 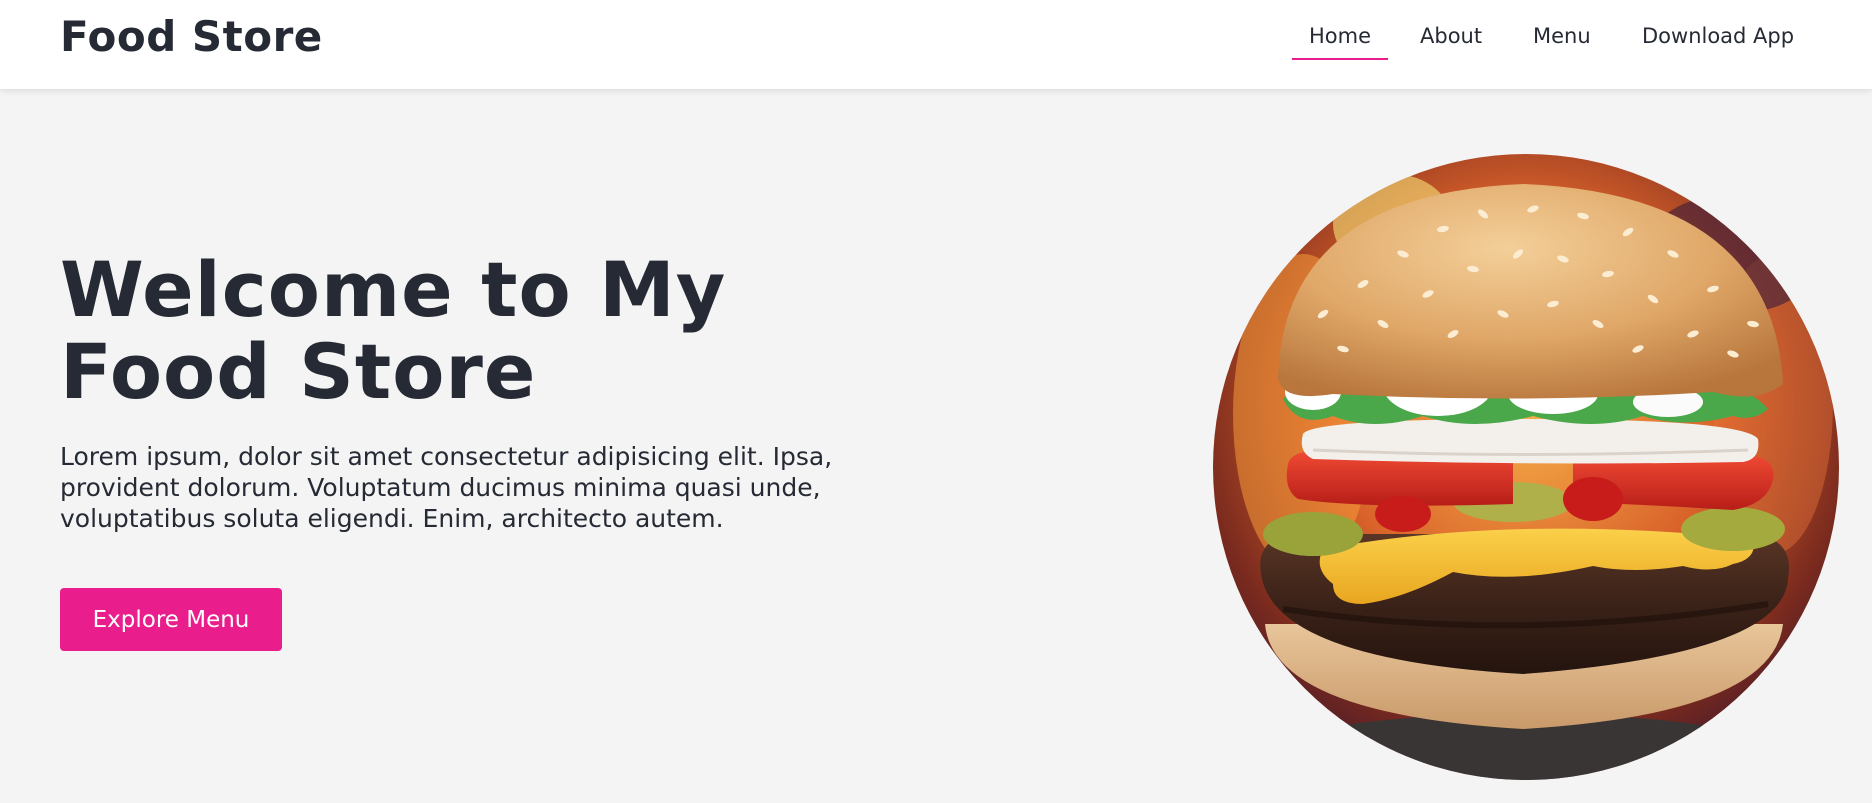 I want to click on nav-link-menu: Menu, so click(x=1562, y=42).